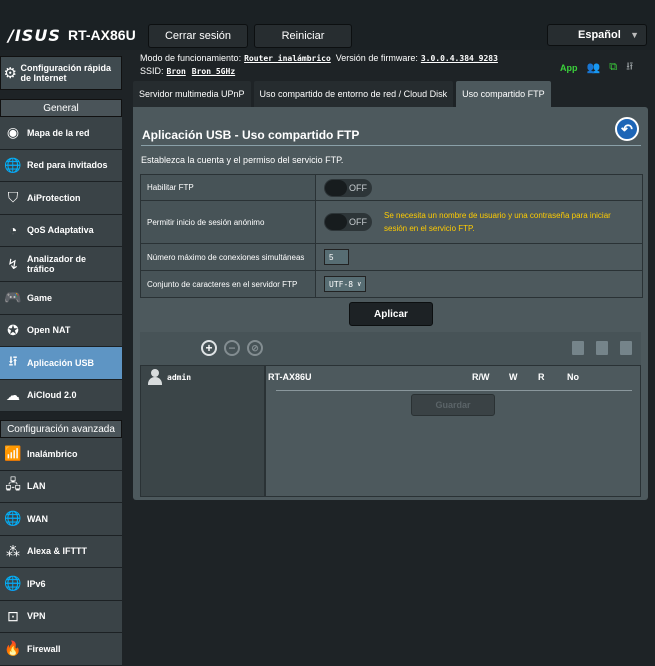 This screenshot has width=655, height=666. Describe the element at coordinates (209, 348) in the screenshot. I see `add-account-icon: +` at that location.